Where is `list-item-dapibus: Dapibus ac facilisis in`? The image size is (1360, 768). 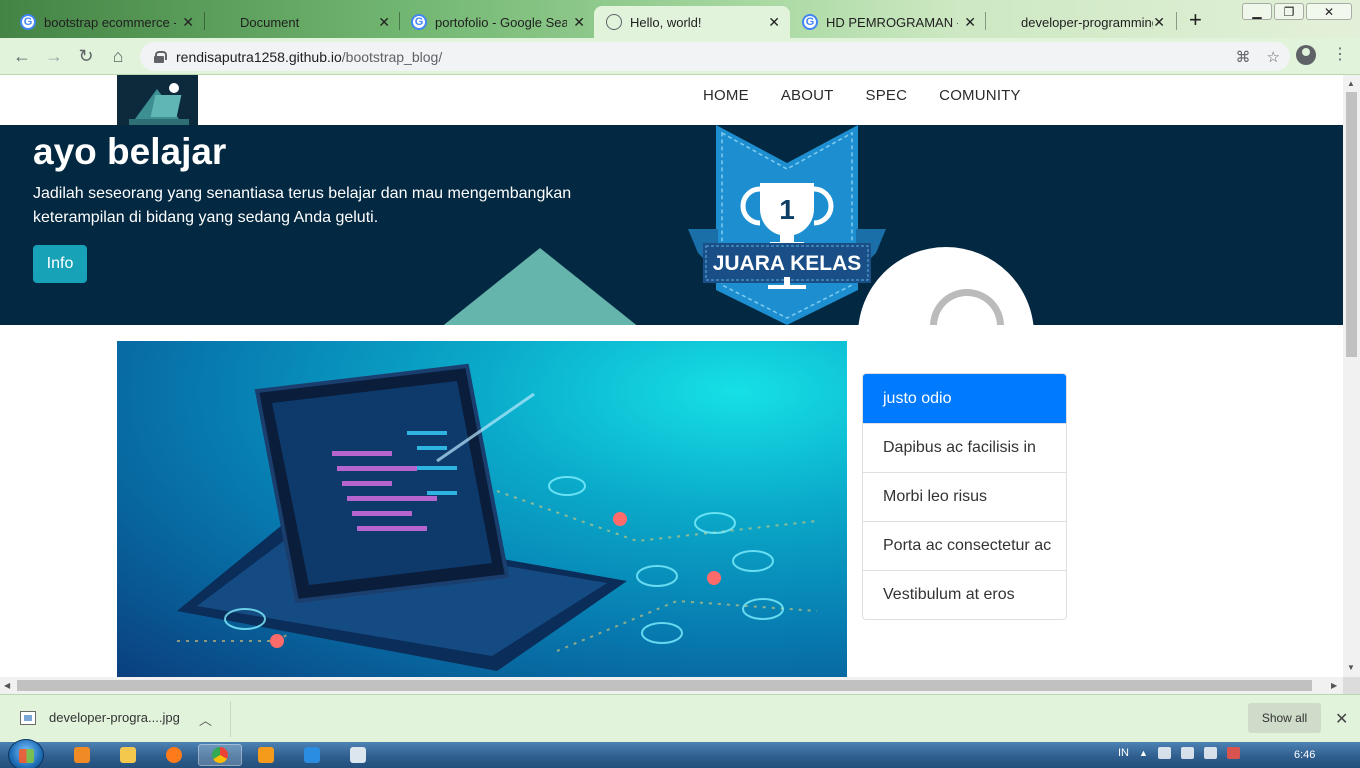 list-item-dapibus: Dapibus ac facilisis in is located at coordinates (964, 447).